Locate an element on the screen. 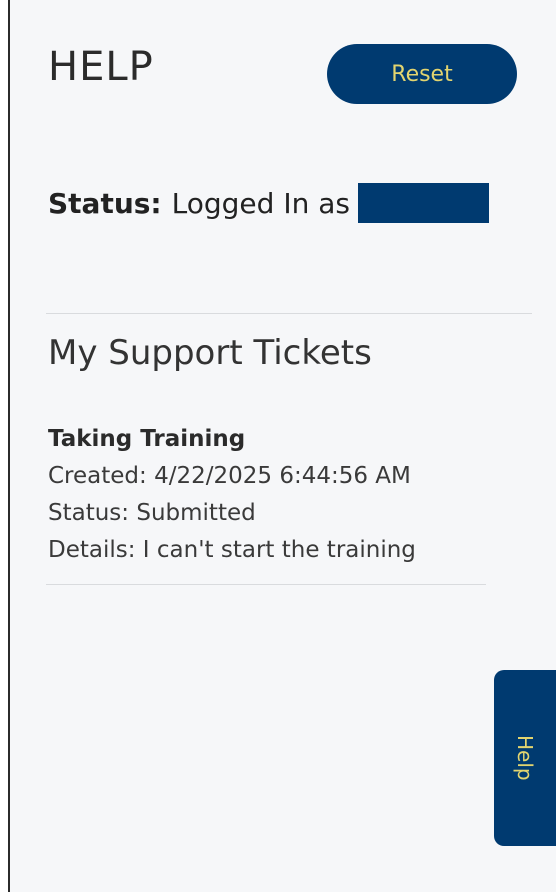 The height and width of the screenshot is (892, 556). redacted-username is located at coordinates (423, 203).